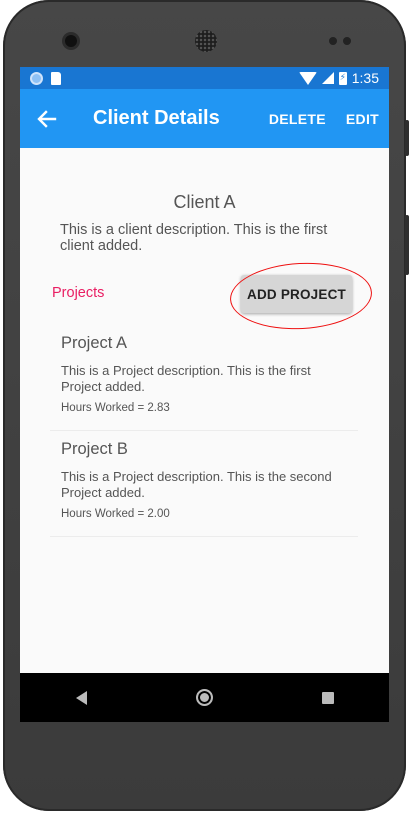  I want to click on nav-home-icon, so click(204, 697).